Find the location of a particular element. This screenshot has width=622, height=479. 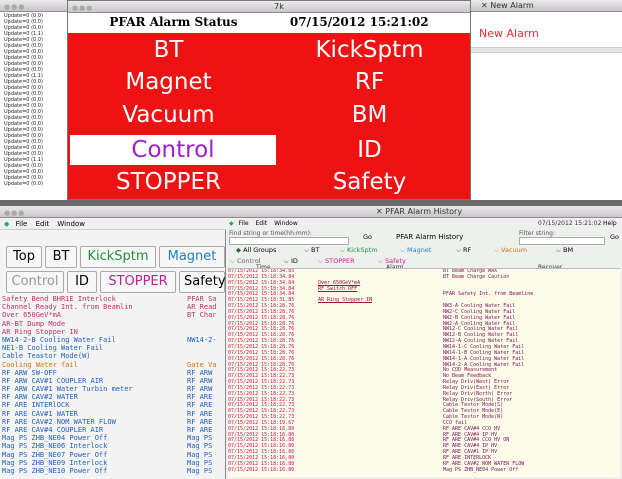

list-item: RF ARE CAV#4 COUPLER AIR RF ARE is located at coordinates (114, 430).